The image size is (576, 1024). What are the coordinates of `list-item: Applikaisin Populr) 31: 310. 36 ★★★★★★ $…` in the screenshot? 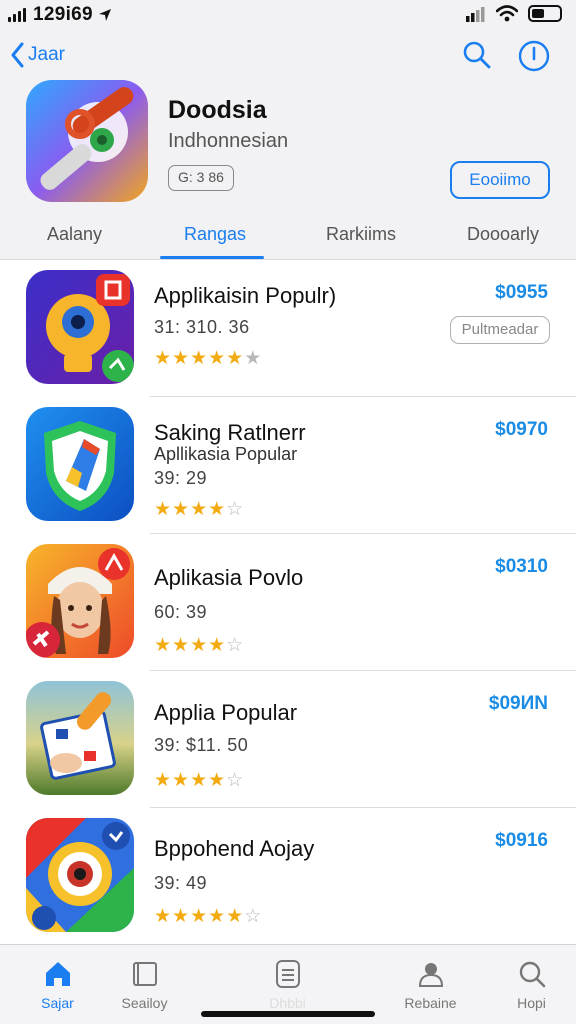 It's located at (288, 328).